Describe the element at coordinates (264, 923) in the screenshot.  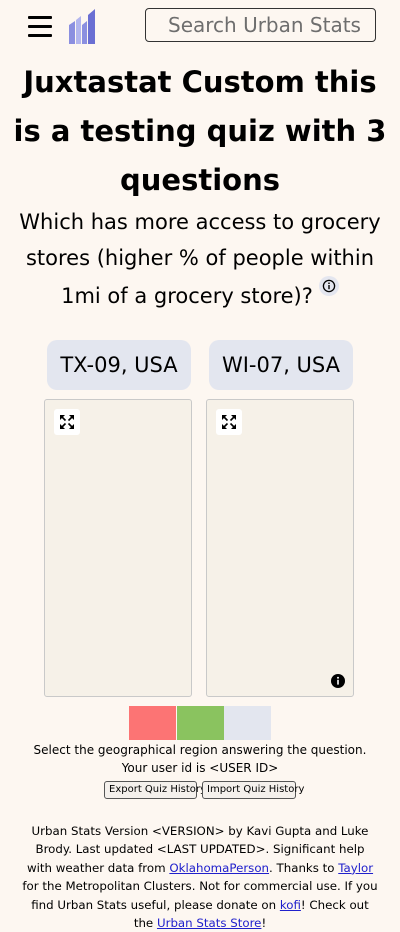
I see `footer-text: !` at that location.